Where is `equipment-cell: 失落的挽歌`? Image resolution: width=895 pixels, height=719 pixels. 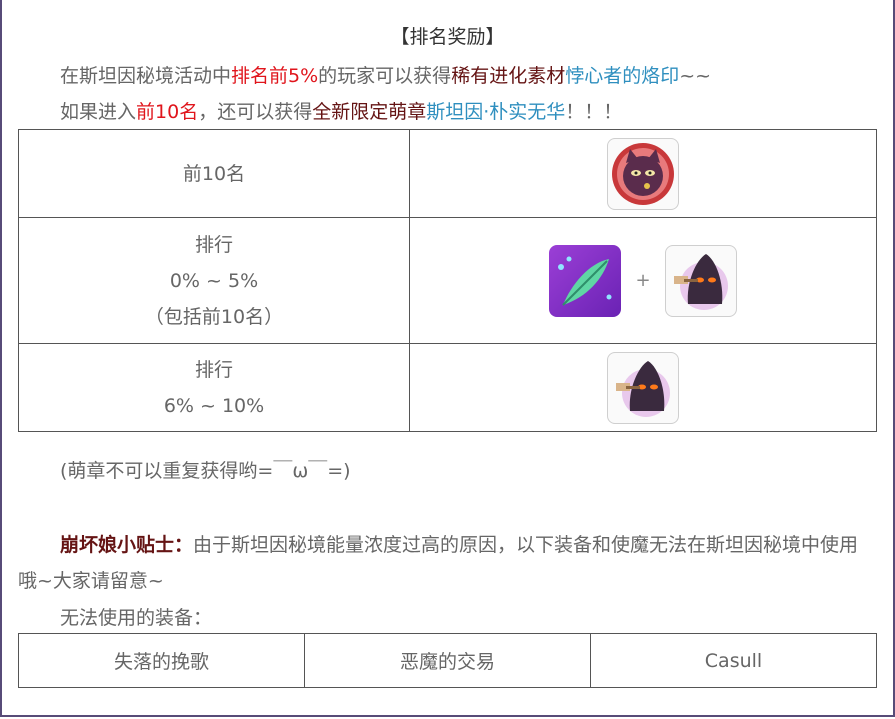 equipment-cell: 失落的挽歌 is located at coordinates (161, 660).